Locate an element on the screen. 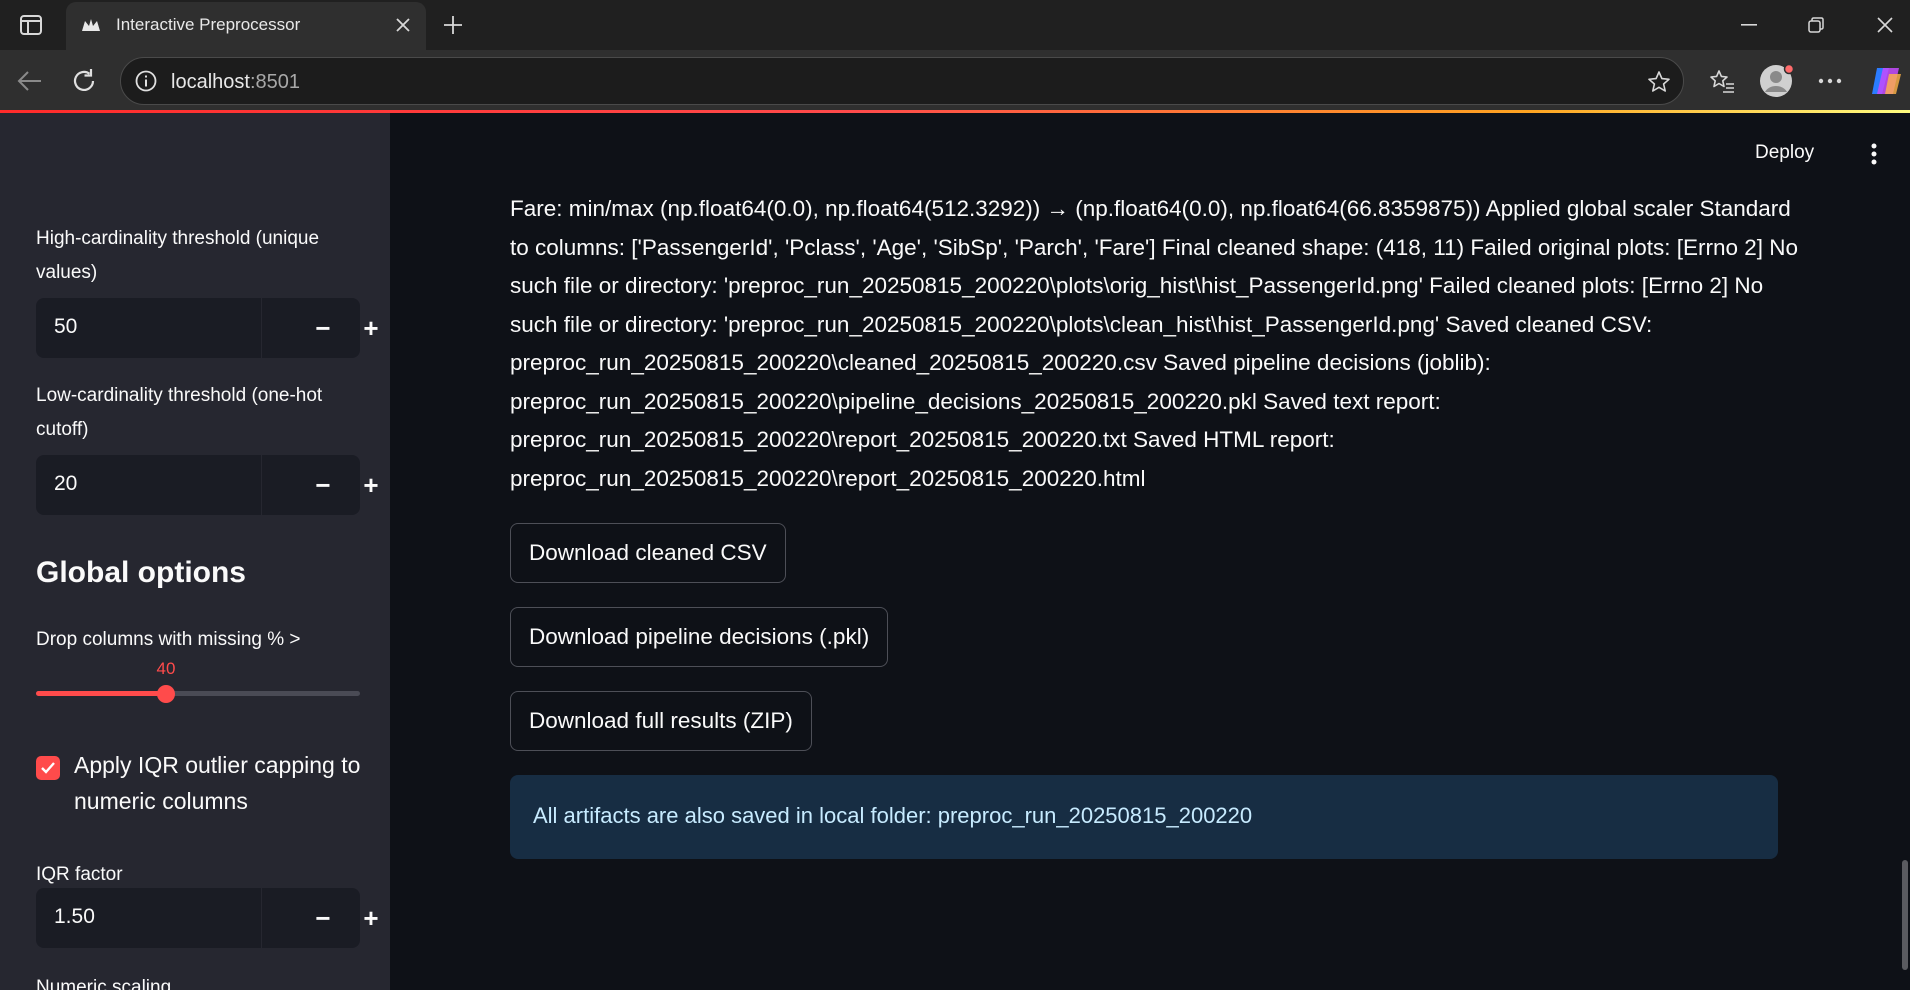 This screenshot has height=990, width=1910. high-card-input: 50 − + is located at coordinates (207, 328).